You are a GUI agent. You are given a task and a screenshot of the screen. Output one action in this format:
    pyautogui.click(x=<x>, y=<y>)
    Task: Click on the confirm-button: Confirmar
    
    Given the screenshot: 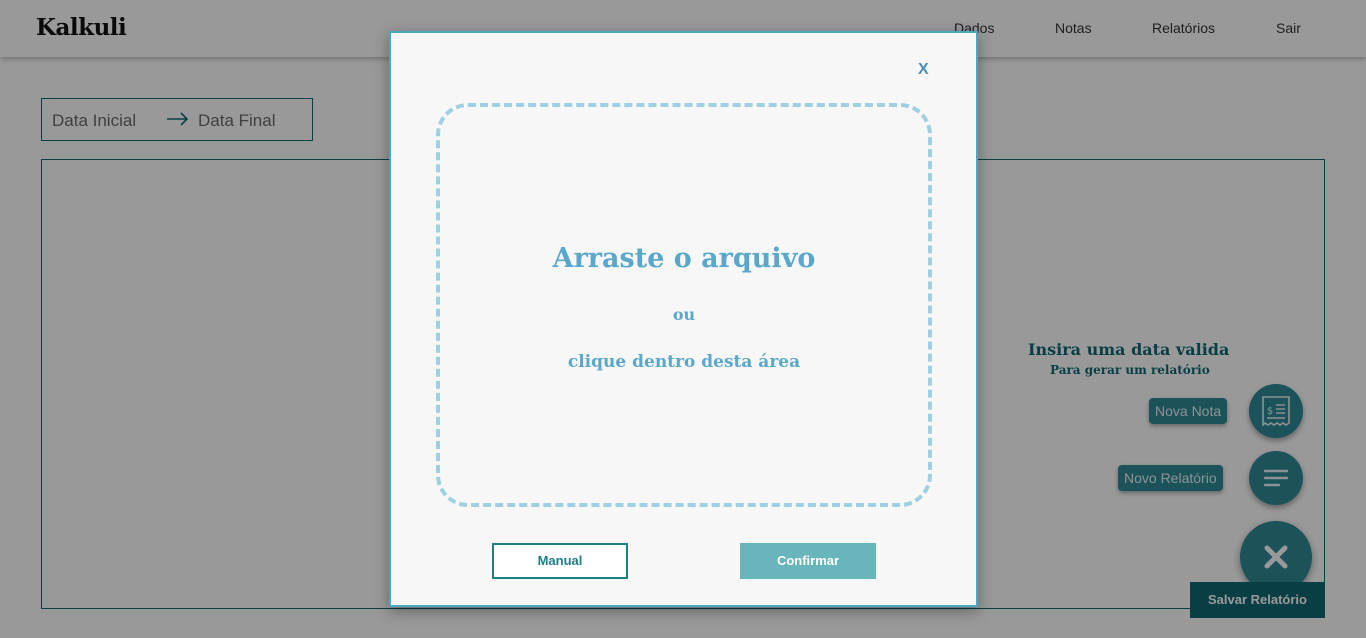 What is the action you would take?
    pyautogui.click(x=808, y=561)
    